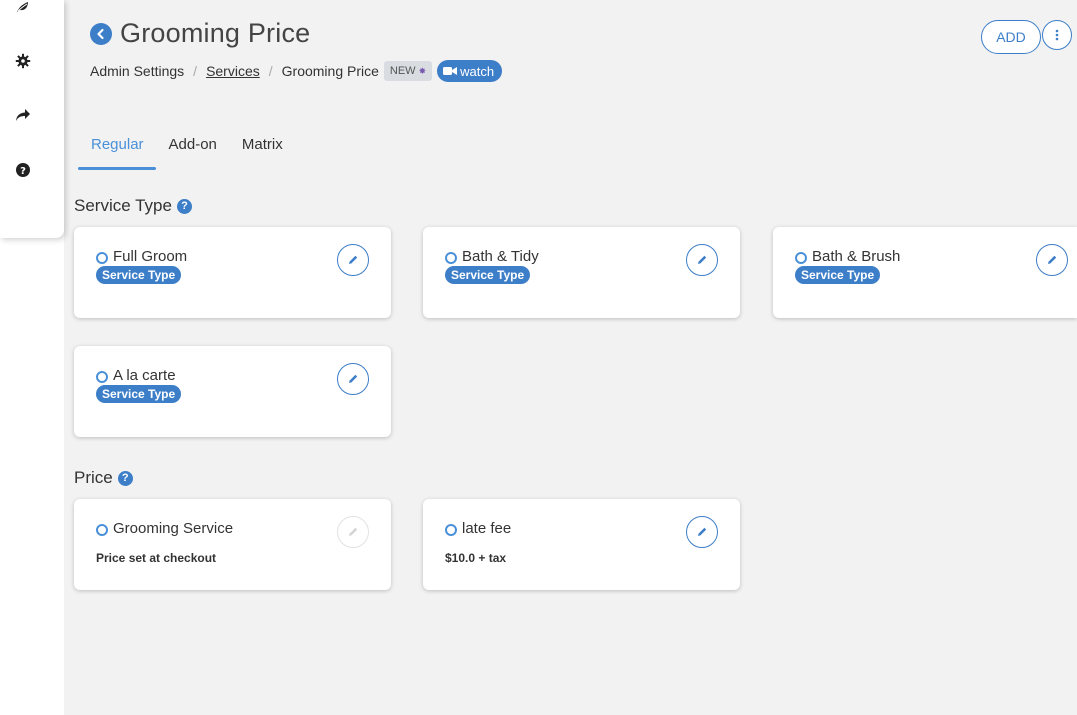  Describe the element at coordinates (23, 115) in the screenshot. I see `share-icon` at that location.